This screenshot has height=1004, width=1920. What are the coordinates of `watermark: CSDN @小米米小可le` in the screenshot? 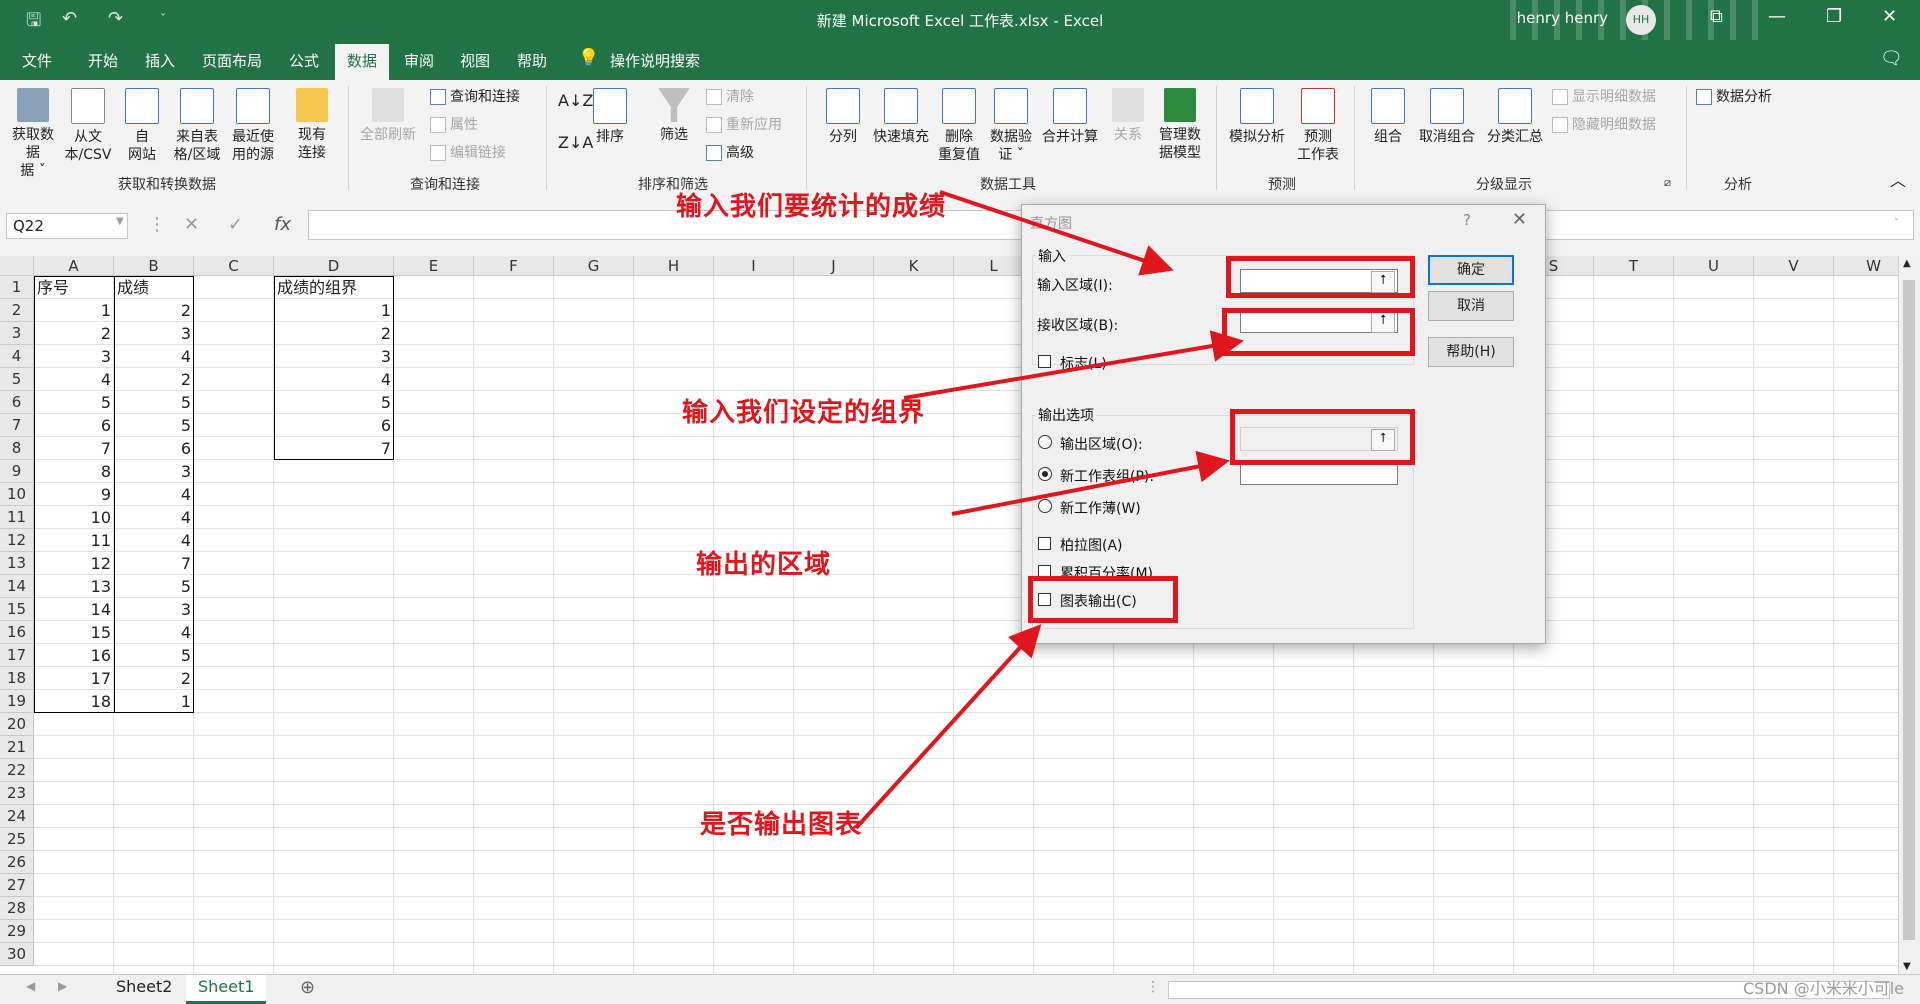 It's located at (1823, 988).